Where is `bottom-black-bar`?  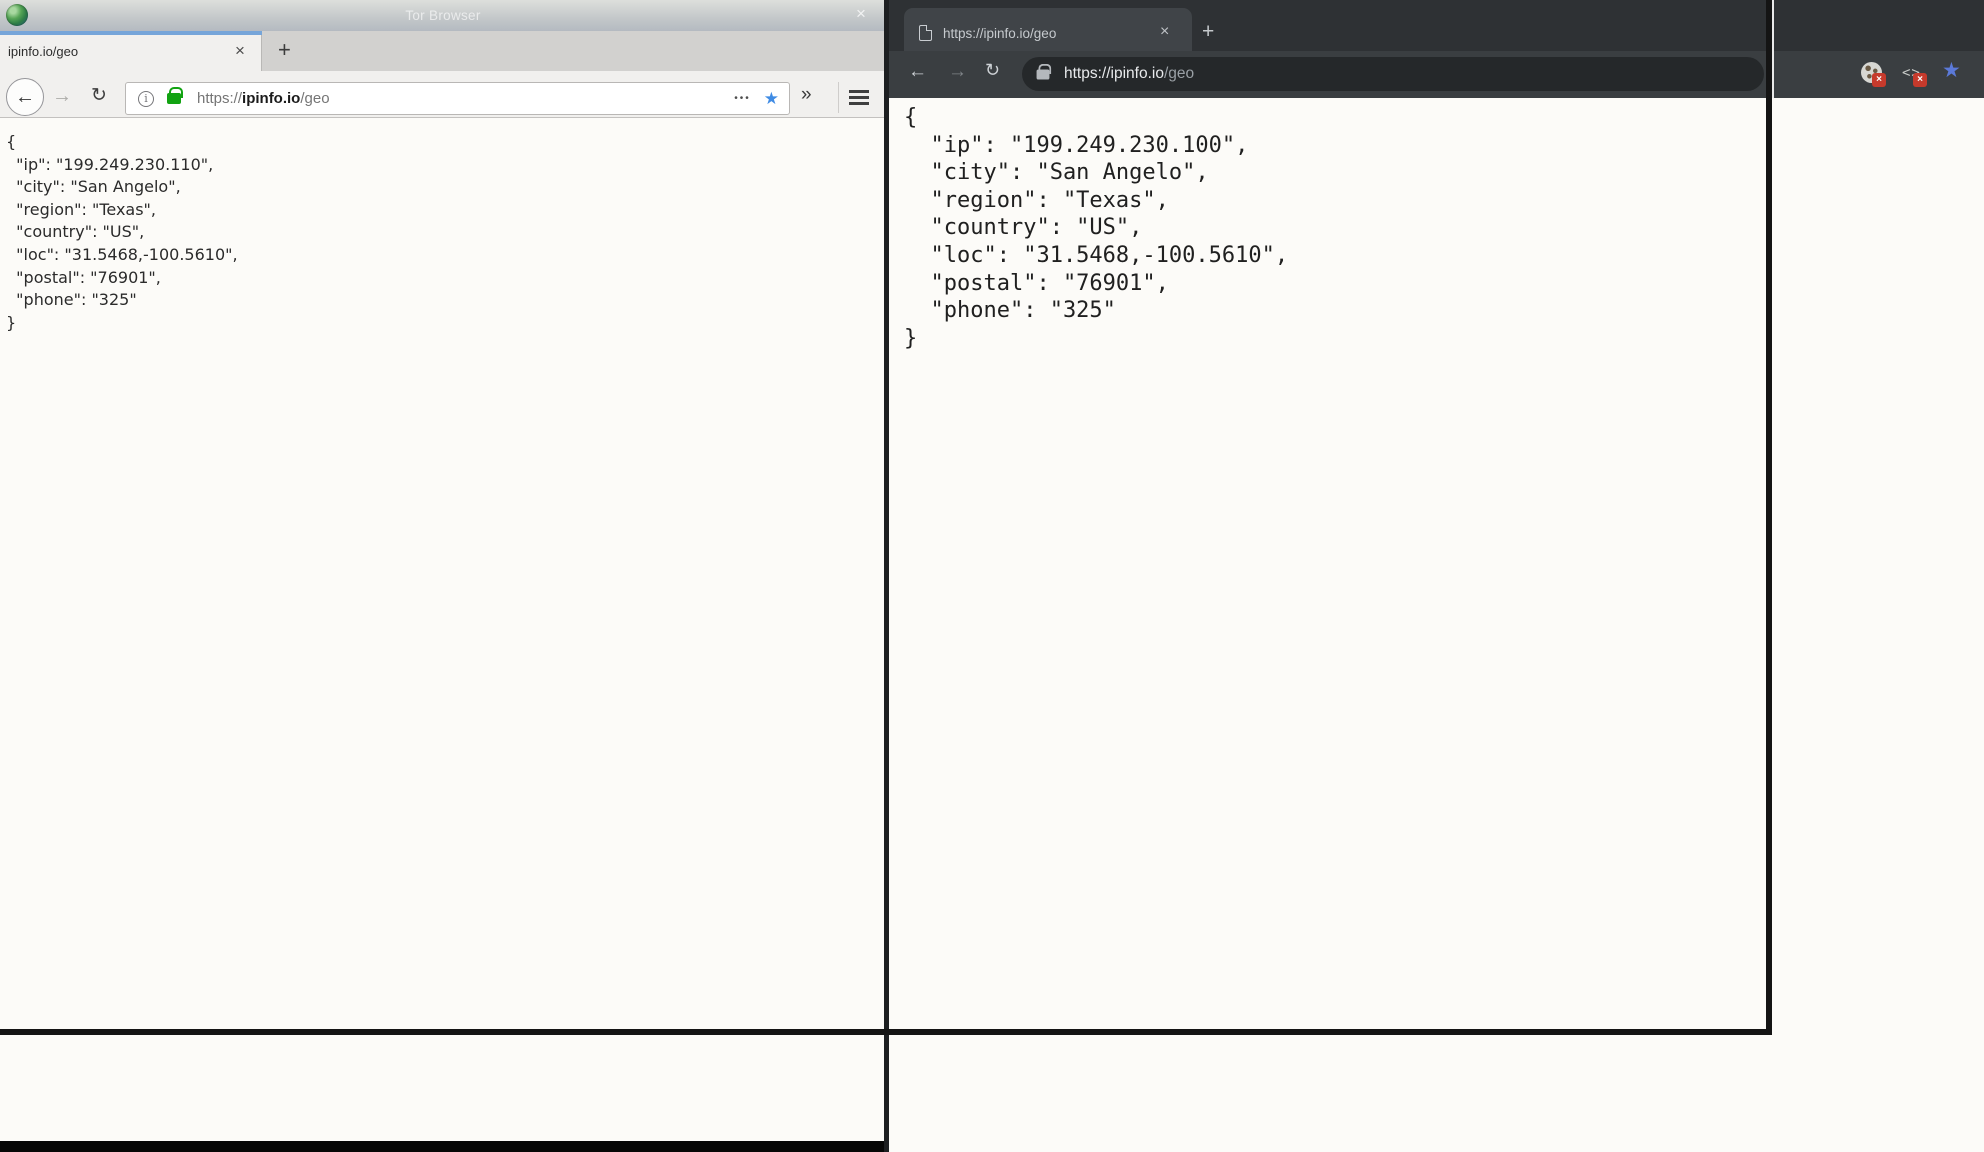 bottom-black-bar is located at coordinates (443, 1146).